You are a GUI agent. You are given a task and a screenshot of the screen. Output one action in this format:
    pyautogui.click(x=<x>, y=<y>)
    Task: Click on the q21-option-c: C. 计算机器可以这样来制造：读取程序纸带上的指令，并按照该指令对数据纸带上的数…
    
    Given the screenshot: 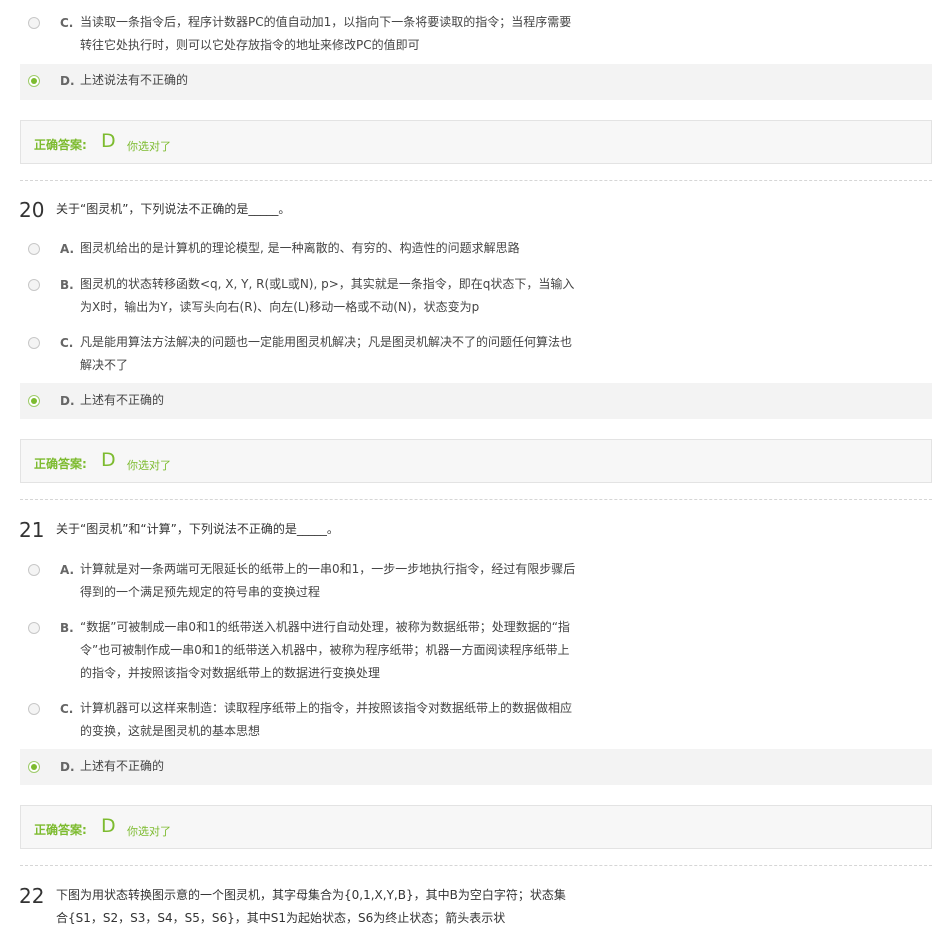 What is the action you would take?
    pyautogui.click(x=476, y=721)
    